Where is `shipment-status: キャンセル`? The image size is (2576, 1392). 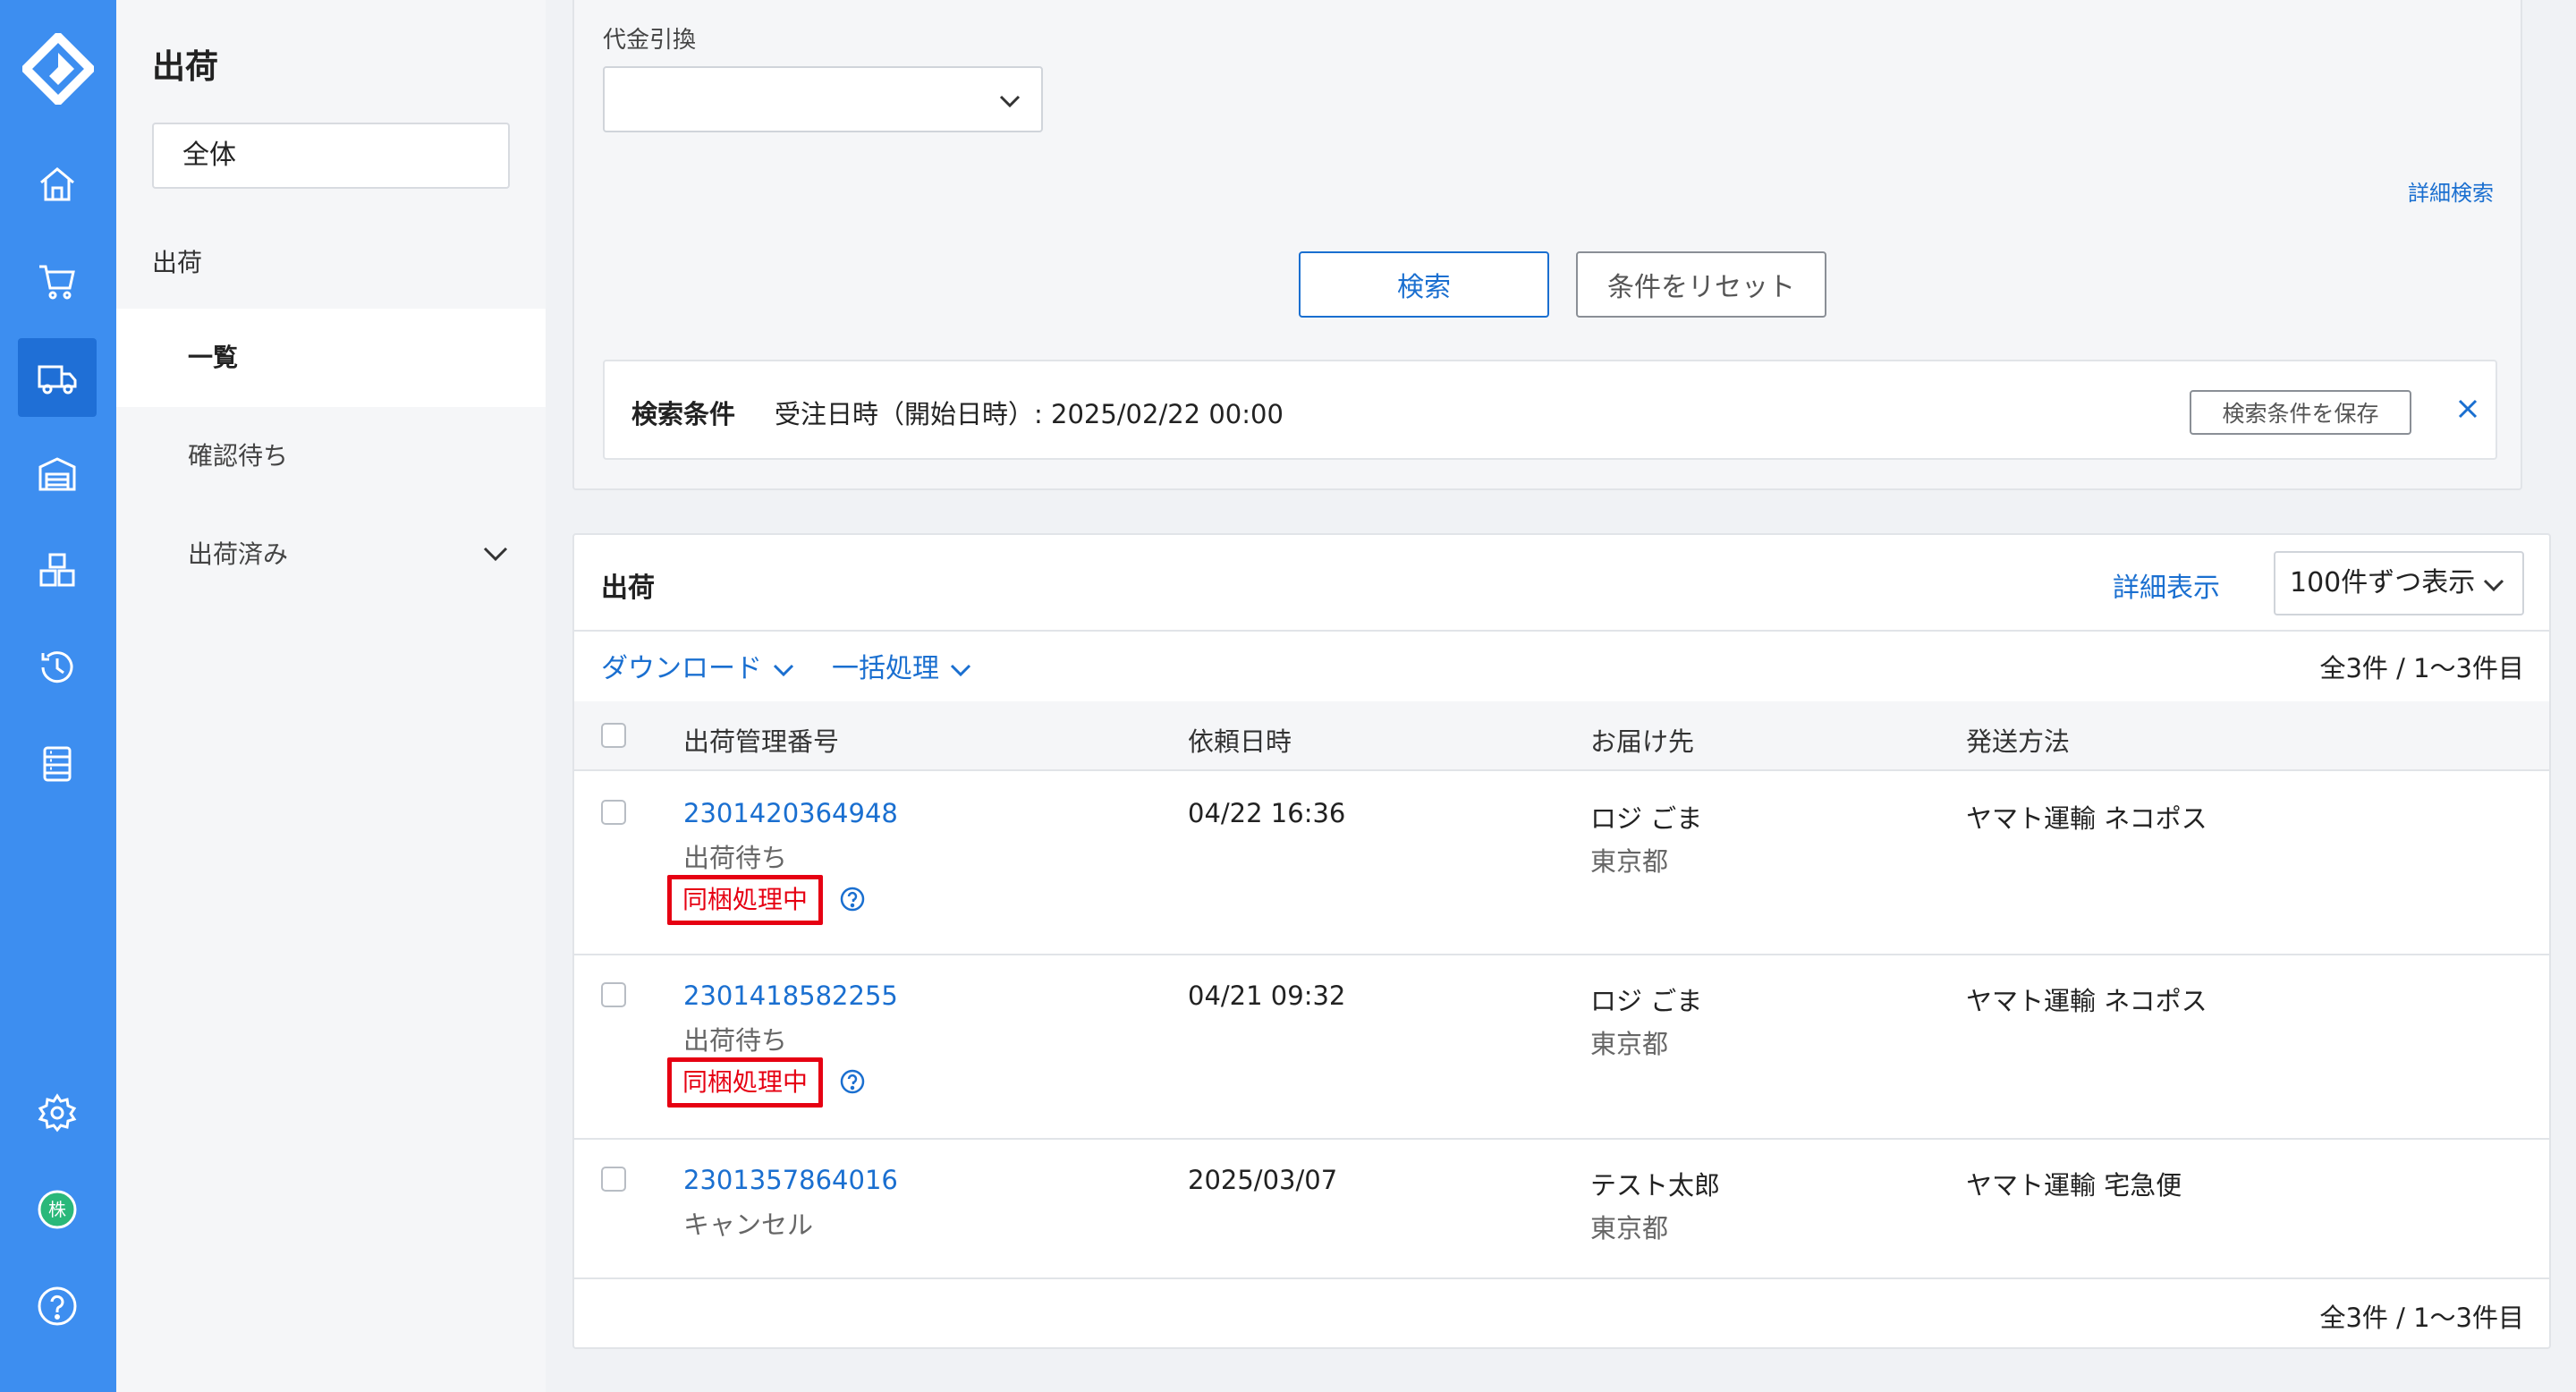 shipment-status: キャンセル is located at coordinates (748, 1225).